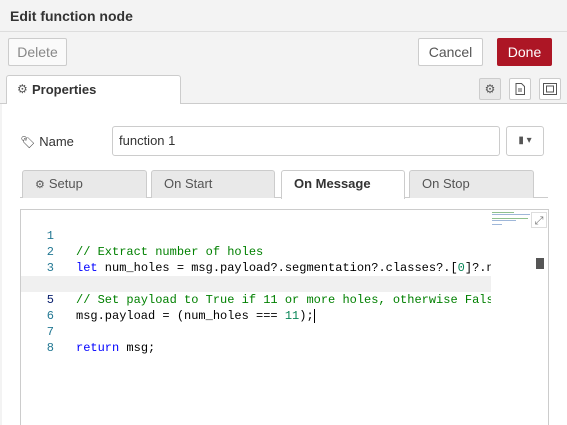 The width and height of the screenshot is (567, 425). What do you see at coordinates (256, 235) in the screenshot?
I see `code-line: 1 // Extract number of holes` at bounding box center [256, 235].